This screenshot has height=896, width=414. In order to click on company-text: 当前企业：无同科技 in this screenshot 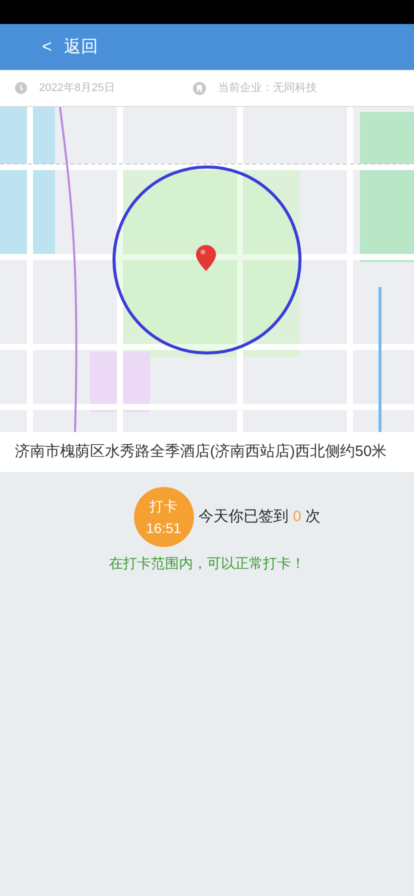, I will do `click(267, 88)`.